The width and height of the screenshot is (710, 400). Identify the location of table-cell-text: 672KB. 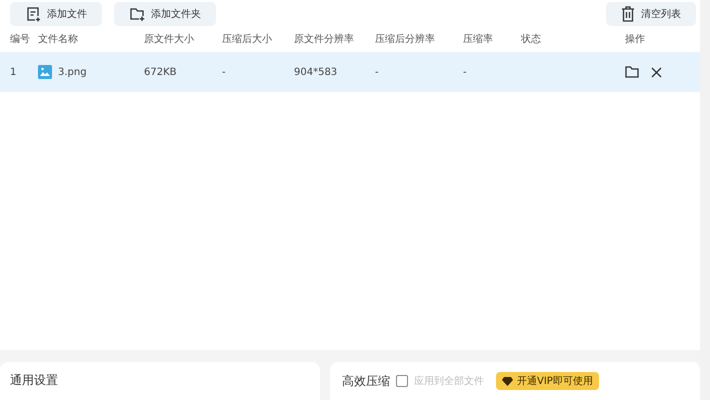
(161, 72).